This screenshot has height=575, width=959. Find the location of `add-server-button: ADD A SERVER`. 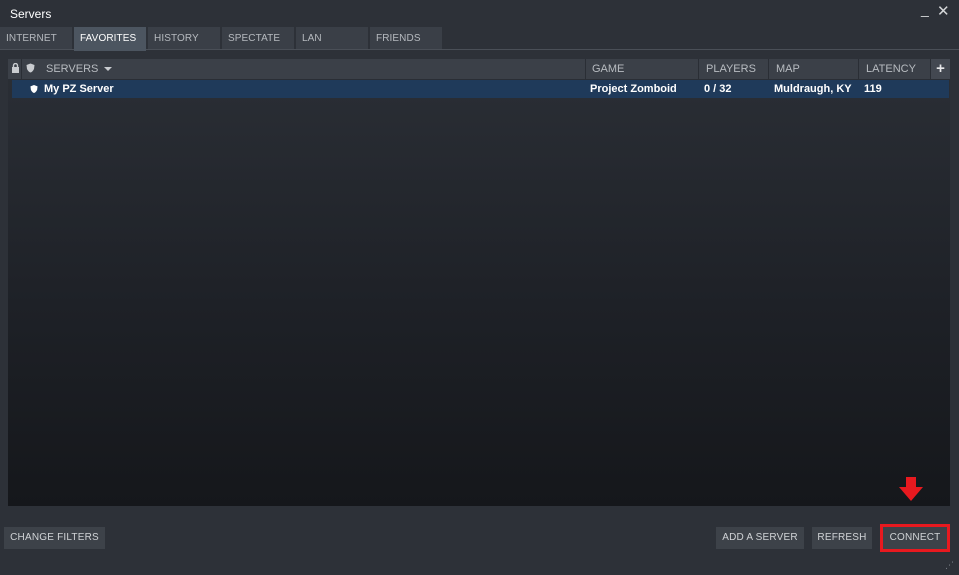

add-server-button: ADD A SERVER is located at coordinates (760, 538).